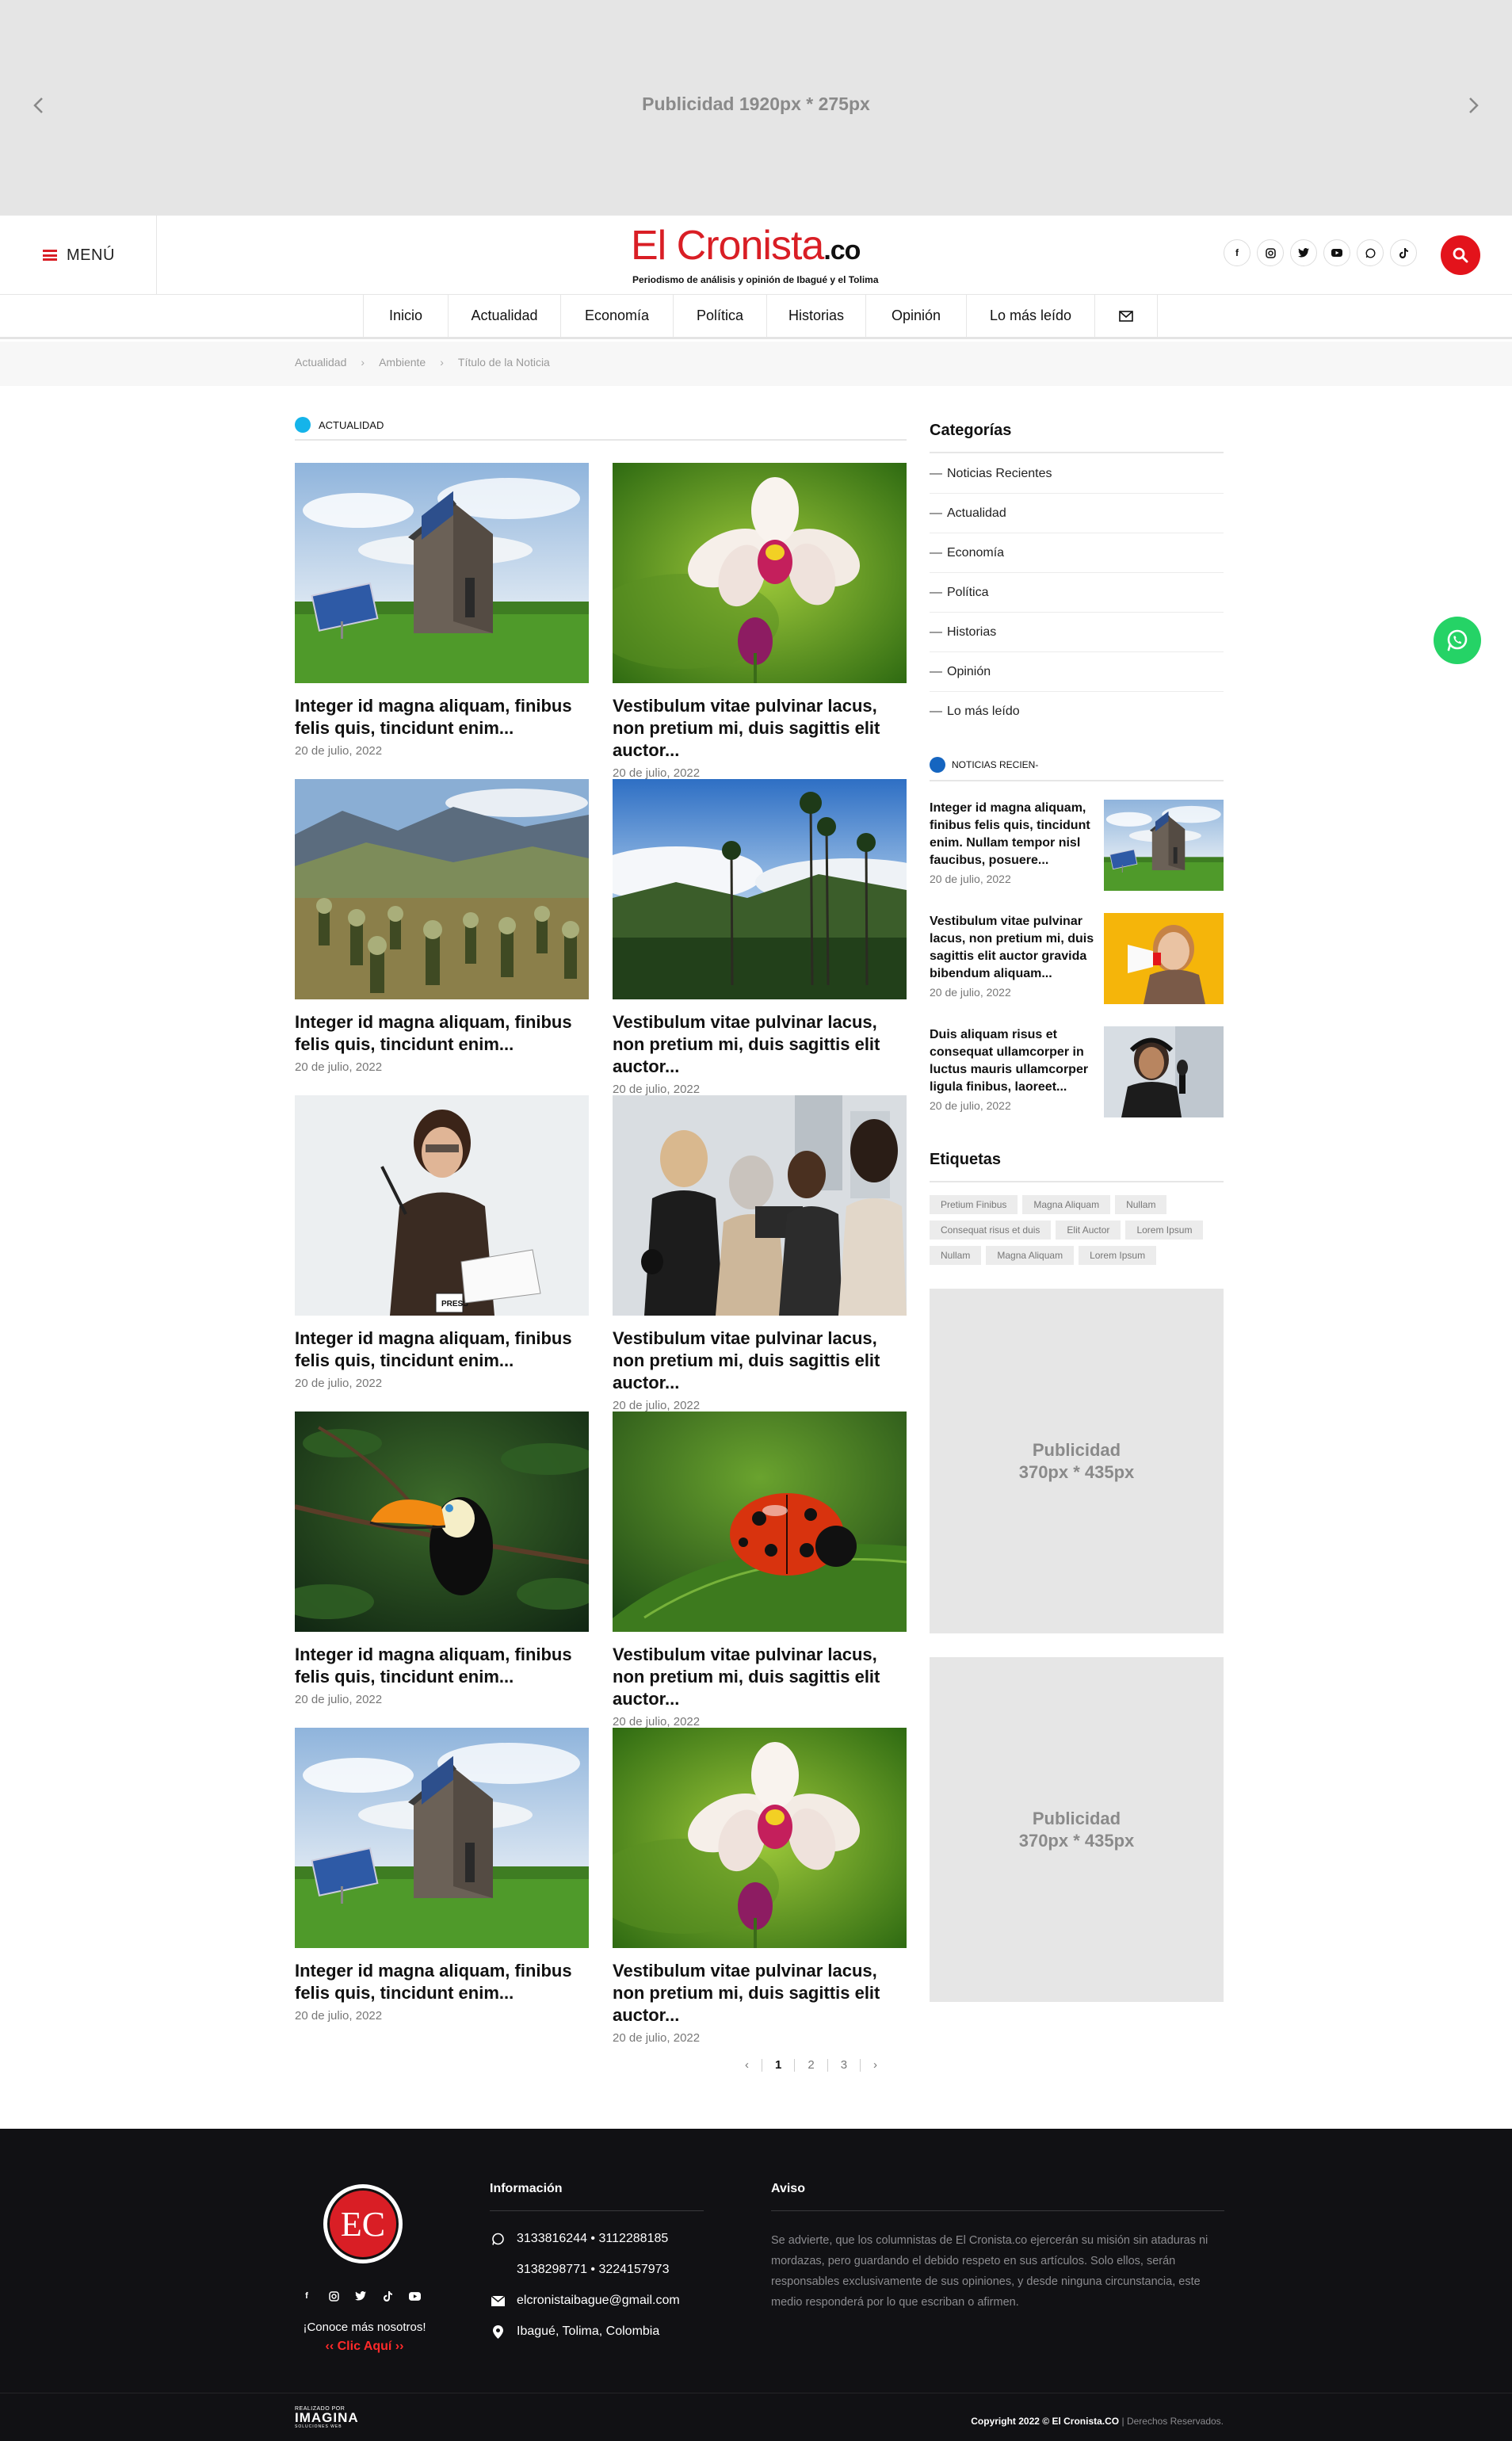 This screenshot has width=1512, height=2441. Describe the element at coordinates (1077, 632) in the screenshot. I see `category-item: — Historias` at that location.